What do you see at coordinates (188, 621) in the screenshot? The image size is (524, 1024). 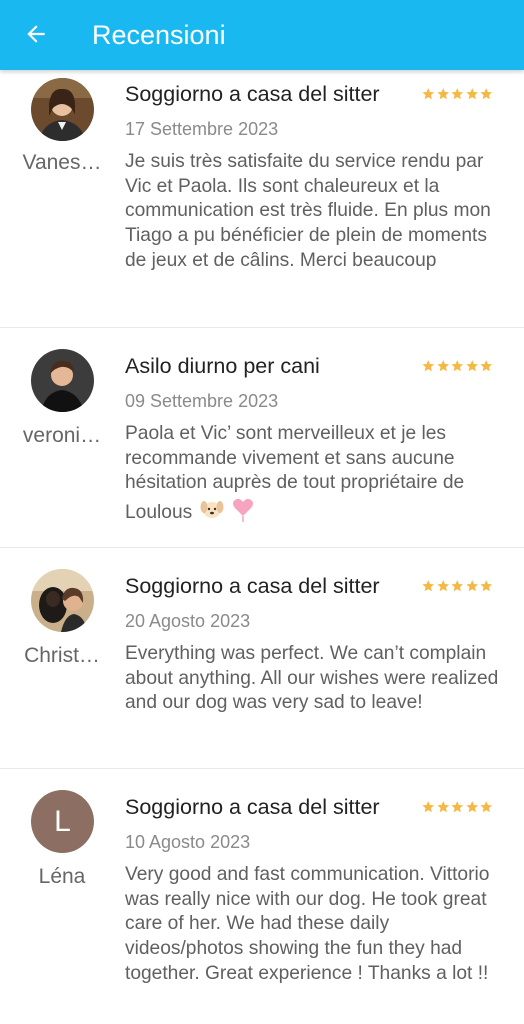 I see `review-date: 20 Agosto 2023` at bounding box center [188, 621].